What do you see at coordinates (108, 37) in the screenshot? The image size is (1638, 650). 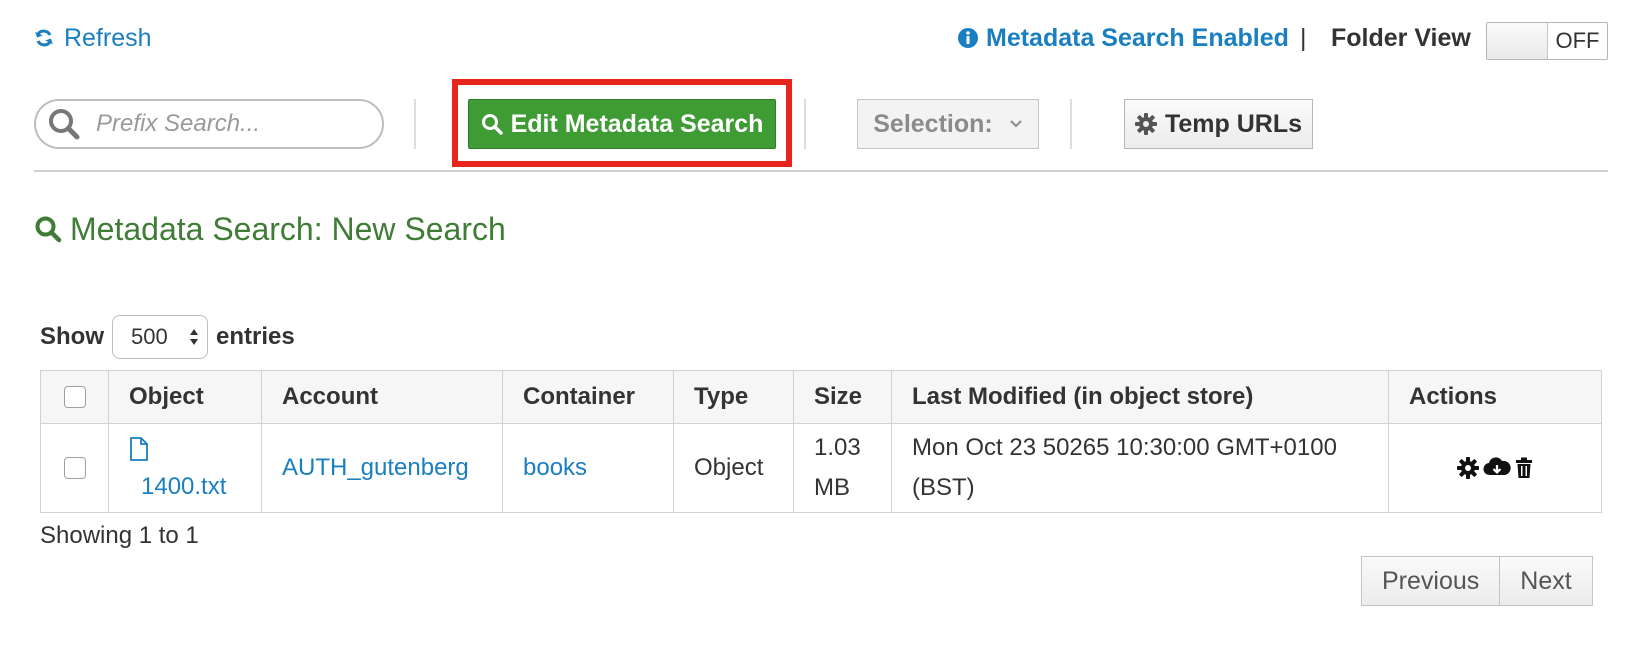 I see `refresh-label: Refresh` at bounding box center [108, 37].